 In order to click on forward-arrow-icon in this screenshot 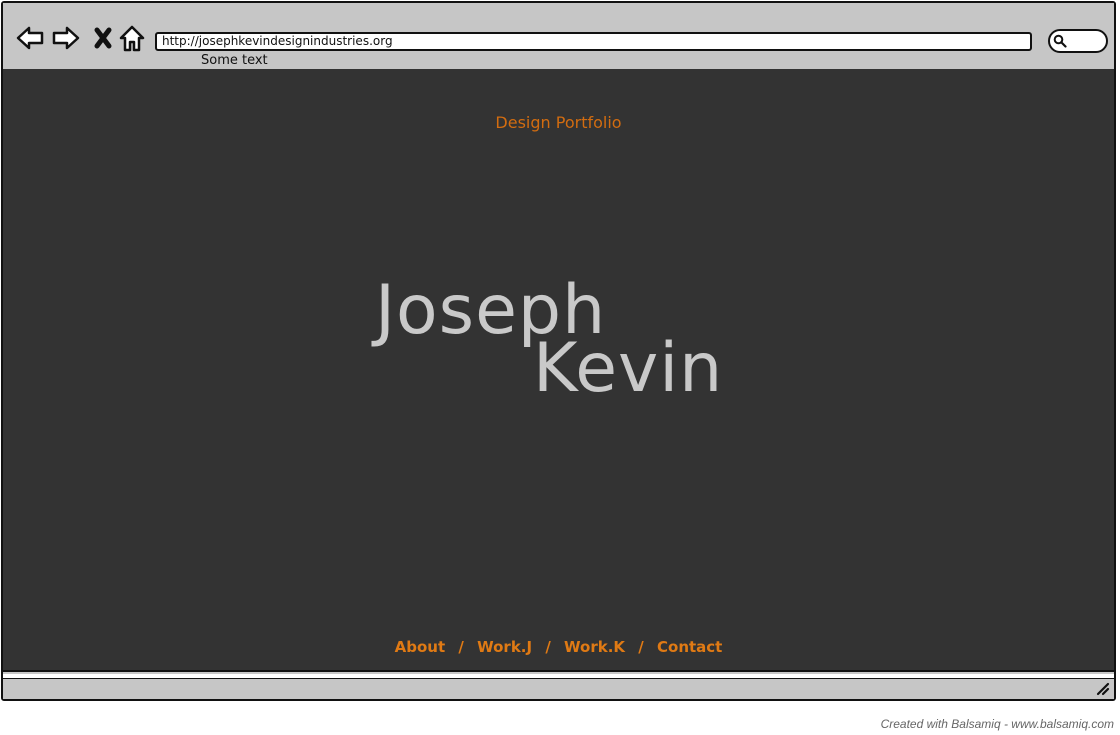, I will do `click(66, 38)`.